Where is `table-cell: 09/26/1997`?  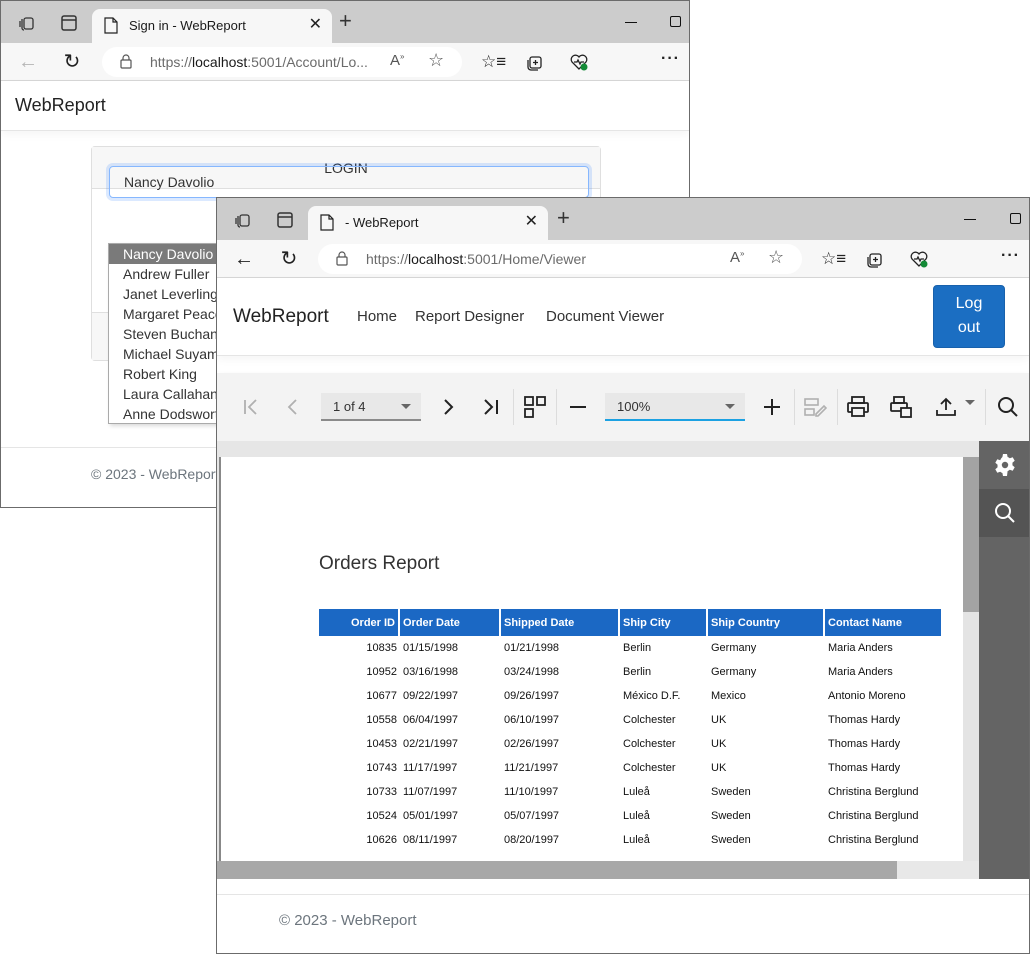 table-cell: 09/26/1997 is located at coordinates (532, 696).